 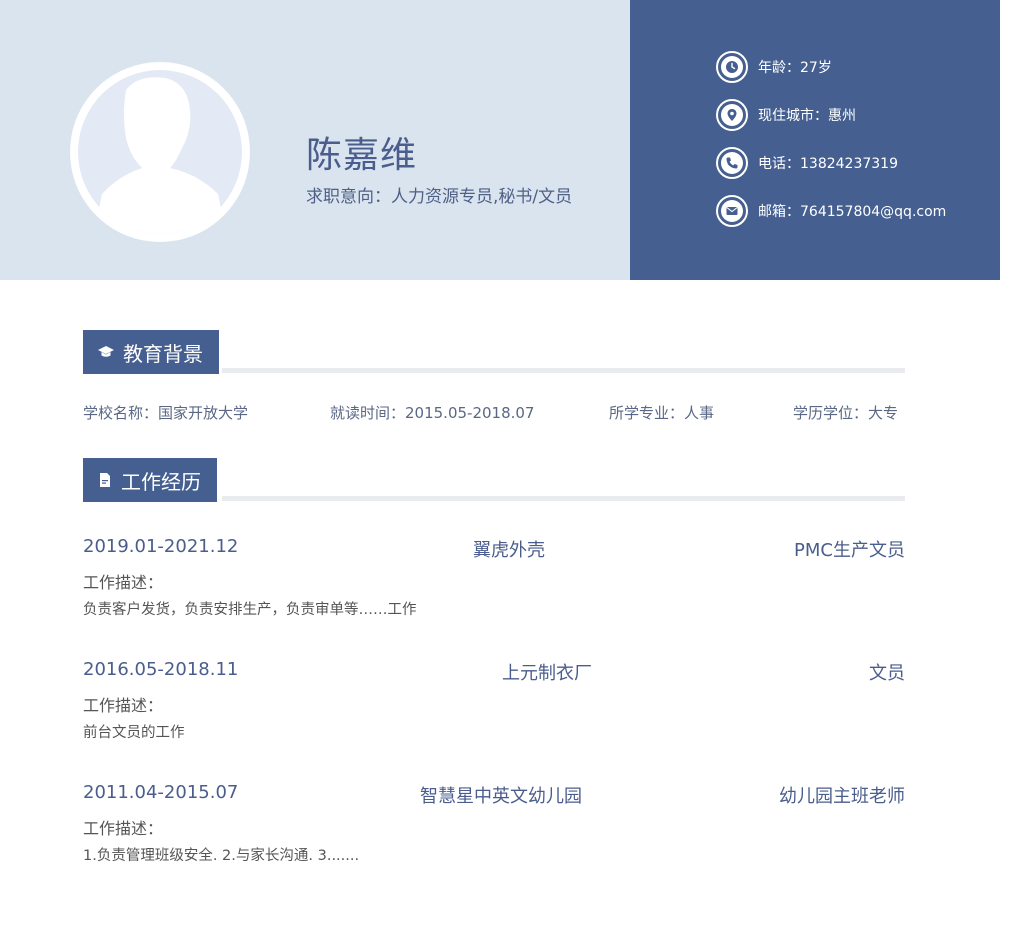 I want to click on person-silhouette-icon, so click(x=160, y=155).